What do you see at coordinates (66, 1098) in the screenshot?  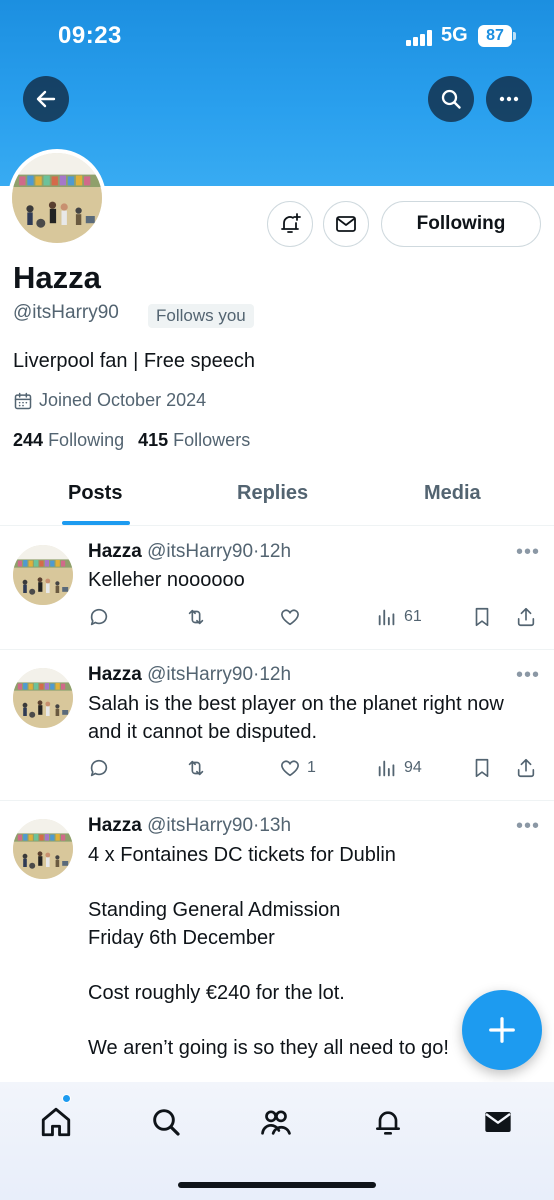 I see `home-notification-dot` at bounding box center [66, 1098].